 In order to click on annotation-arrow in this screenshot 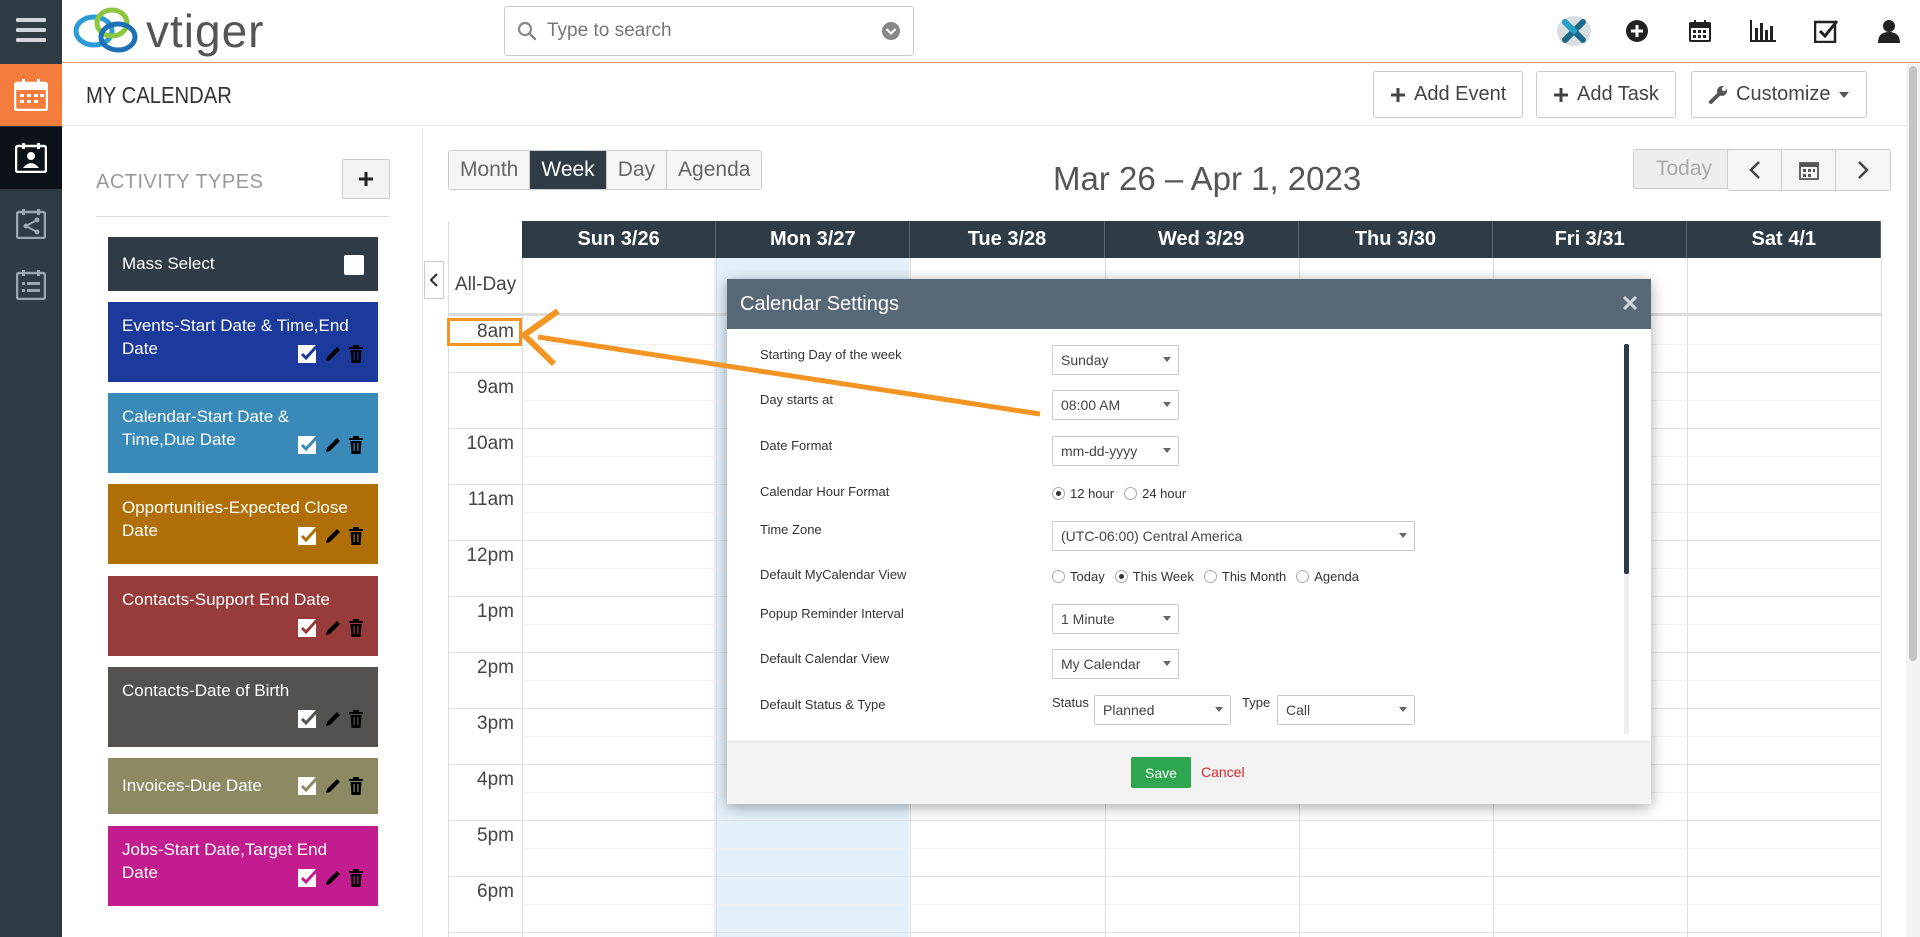, I will do `click(780, 362)`.